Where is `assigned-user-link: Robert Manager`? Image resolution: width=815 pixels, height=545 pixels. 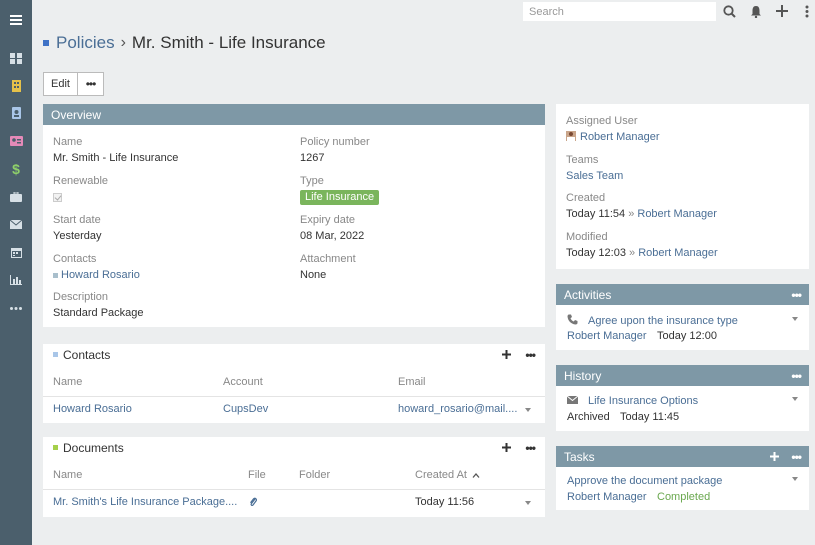
assigned-user-link: Robert Manager is located at coordinates (620, 137).